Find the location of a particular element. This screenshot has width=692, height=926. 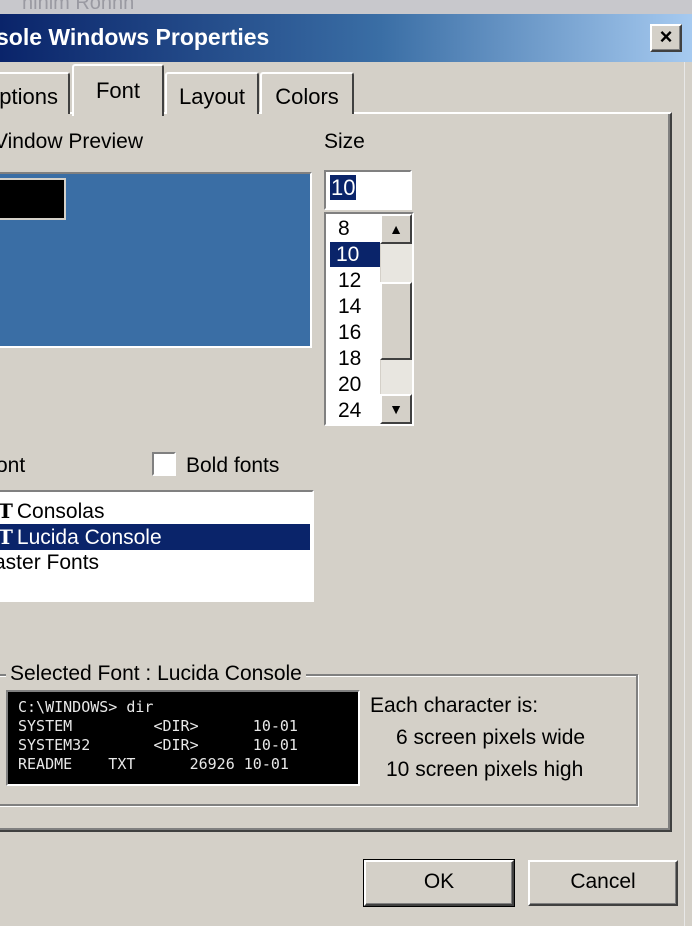

char-width: 6 screen pixels wide is located at coordinates (491, 737).